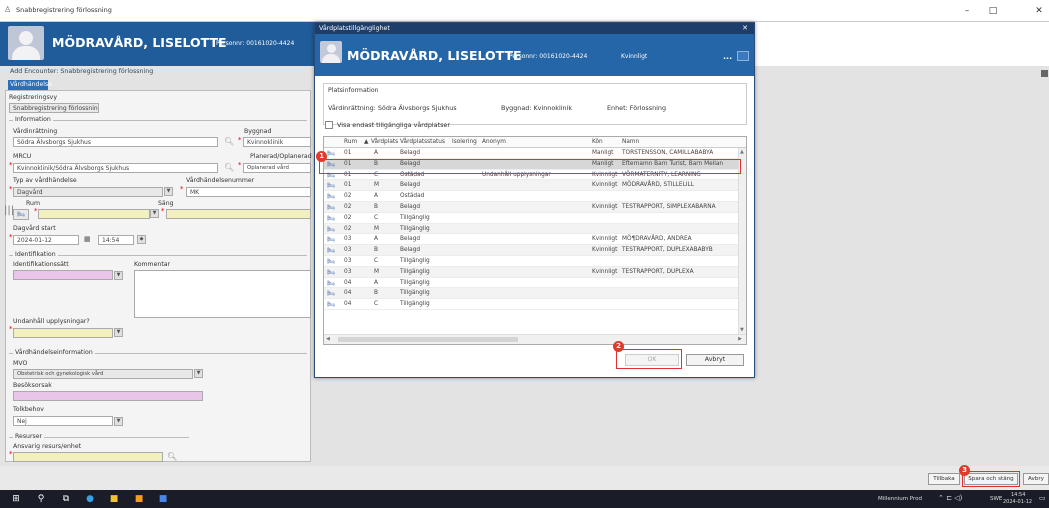  What do you see at coordinates (950, 498) in the screenshot?
I see `tray-icons: ⌃ ⊏ ◁)` at bounding box center [950, 498].